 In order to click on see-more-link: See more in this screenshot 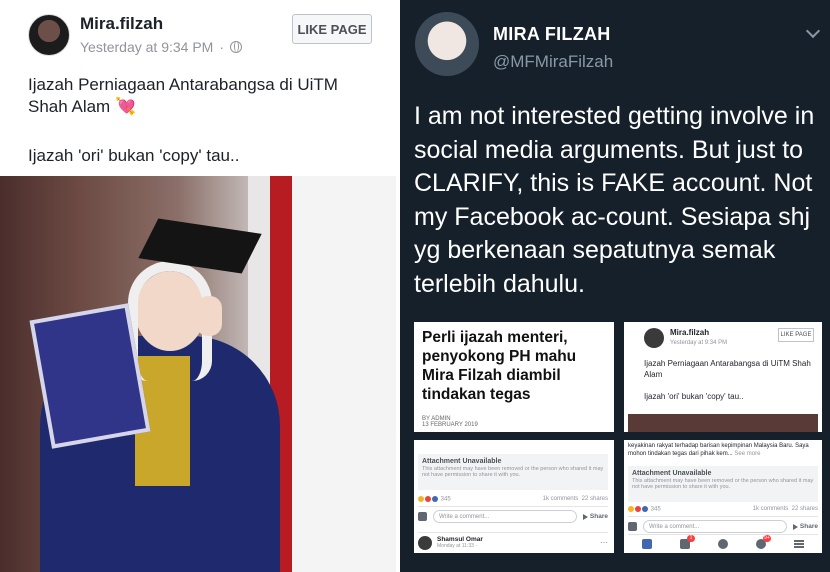, I will do `click(747, 454)`.